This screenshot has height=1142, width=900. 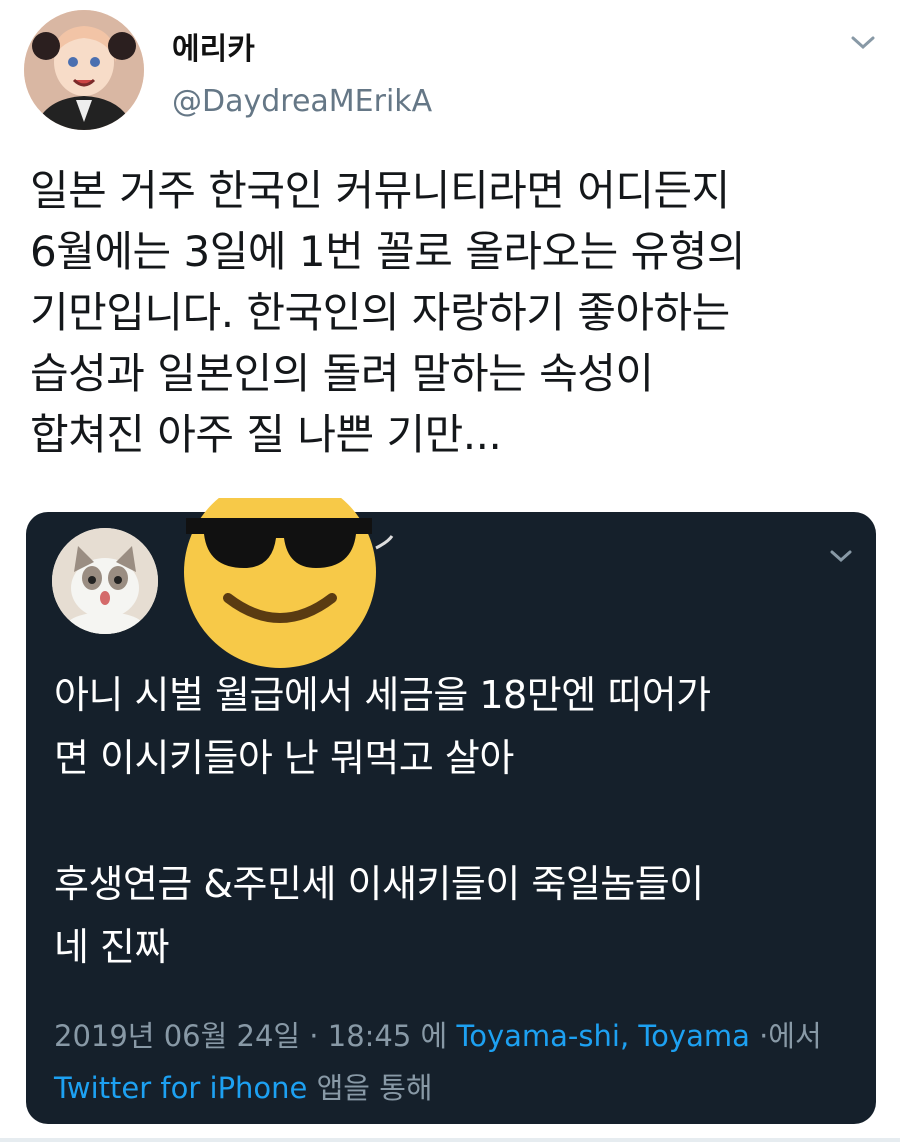 What do you see at coordinates (177, 1036) in the screenshot?
I see `tweet-date: 2019년 06월 24일` at bounding box center [177, 1036].